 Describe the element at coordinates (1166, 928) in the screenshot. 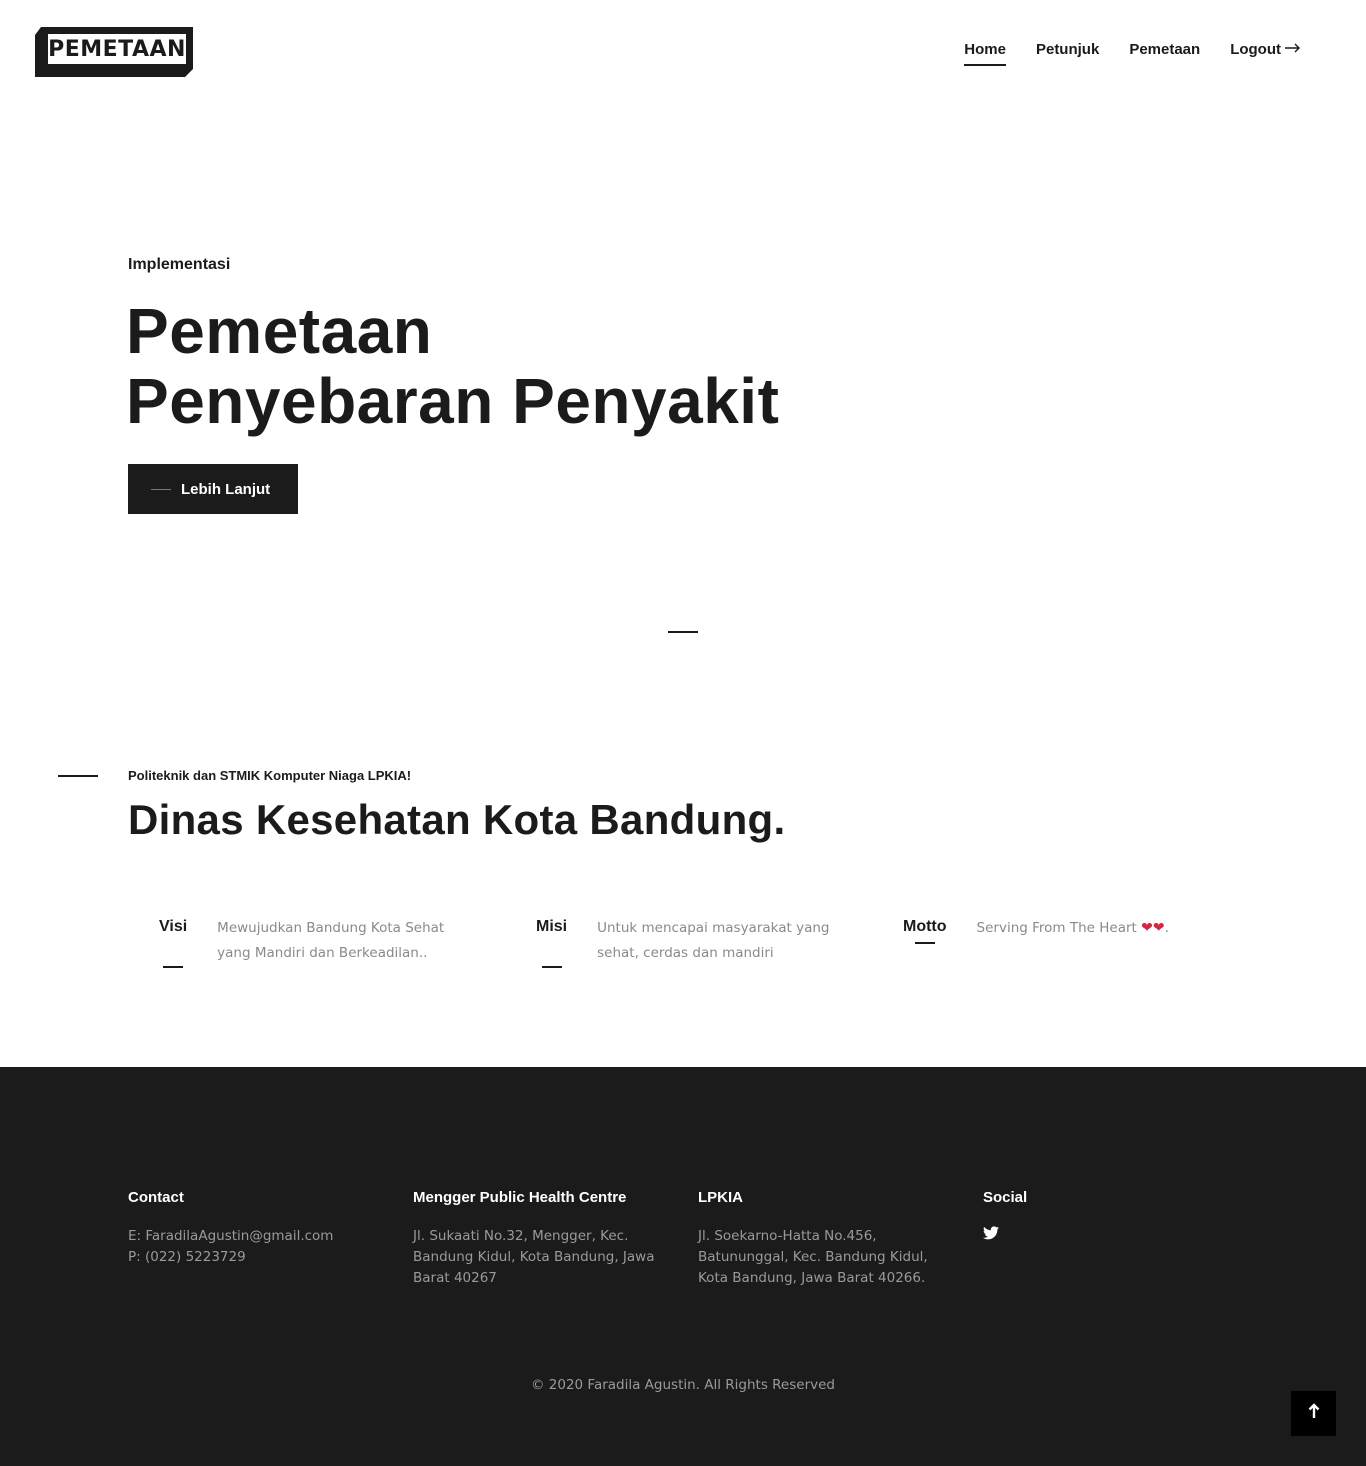

I see `motto-suffix: .` at that location.